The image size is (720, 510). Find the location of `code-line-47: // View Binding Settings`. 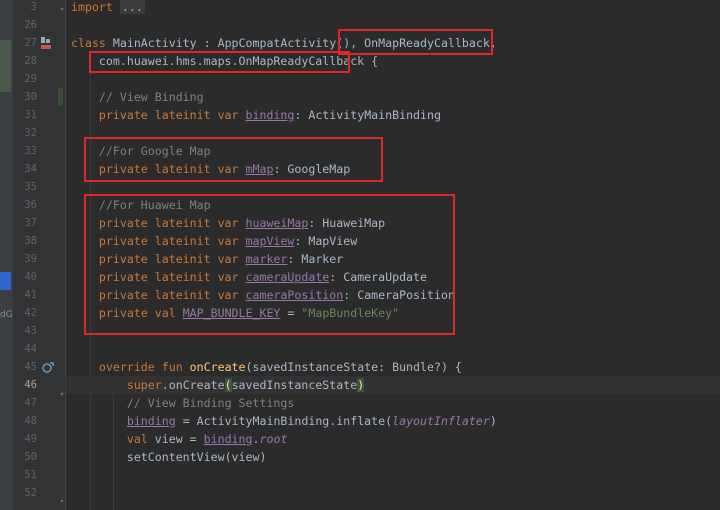

code-line-47: // View Binding Settings is located at coordinates (393, 403).